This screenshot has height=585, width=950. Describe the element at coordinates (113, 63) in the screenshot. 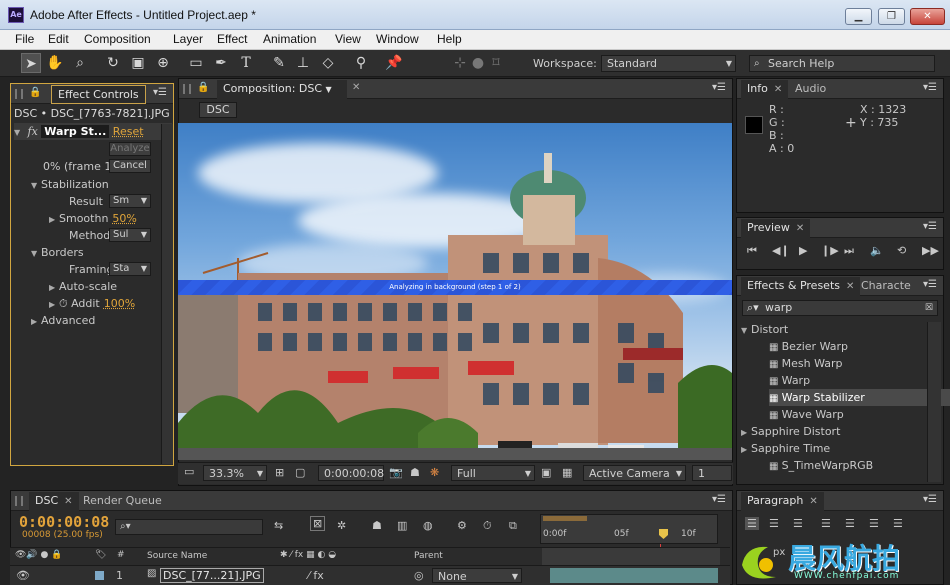

I see `rotate-tool-icon: ↻` at that location.